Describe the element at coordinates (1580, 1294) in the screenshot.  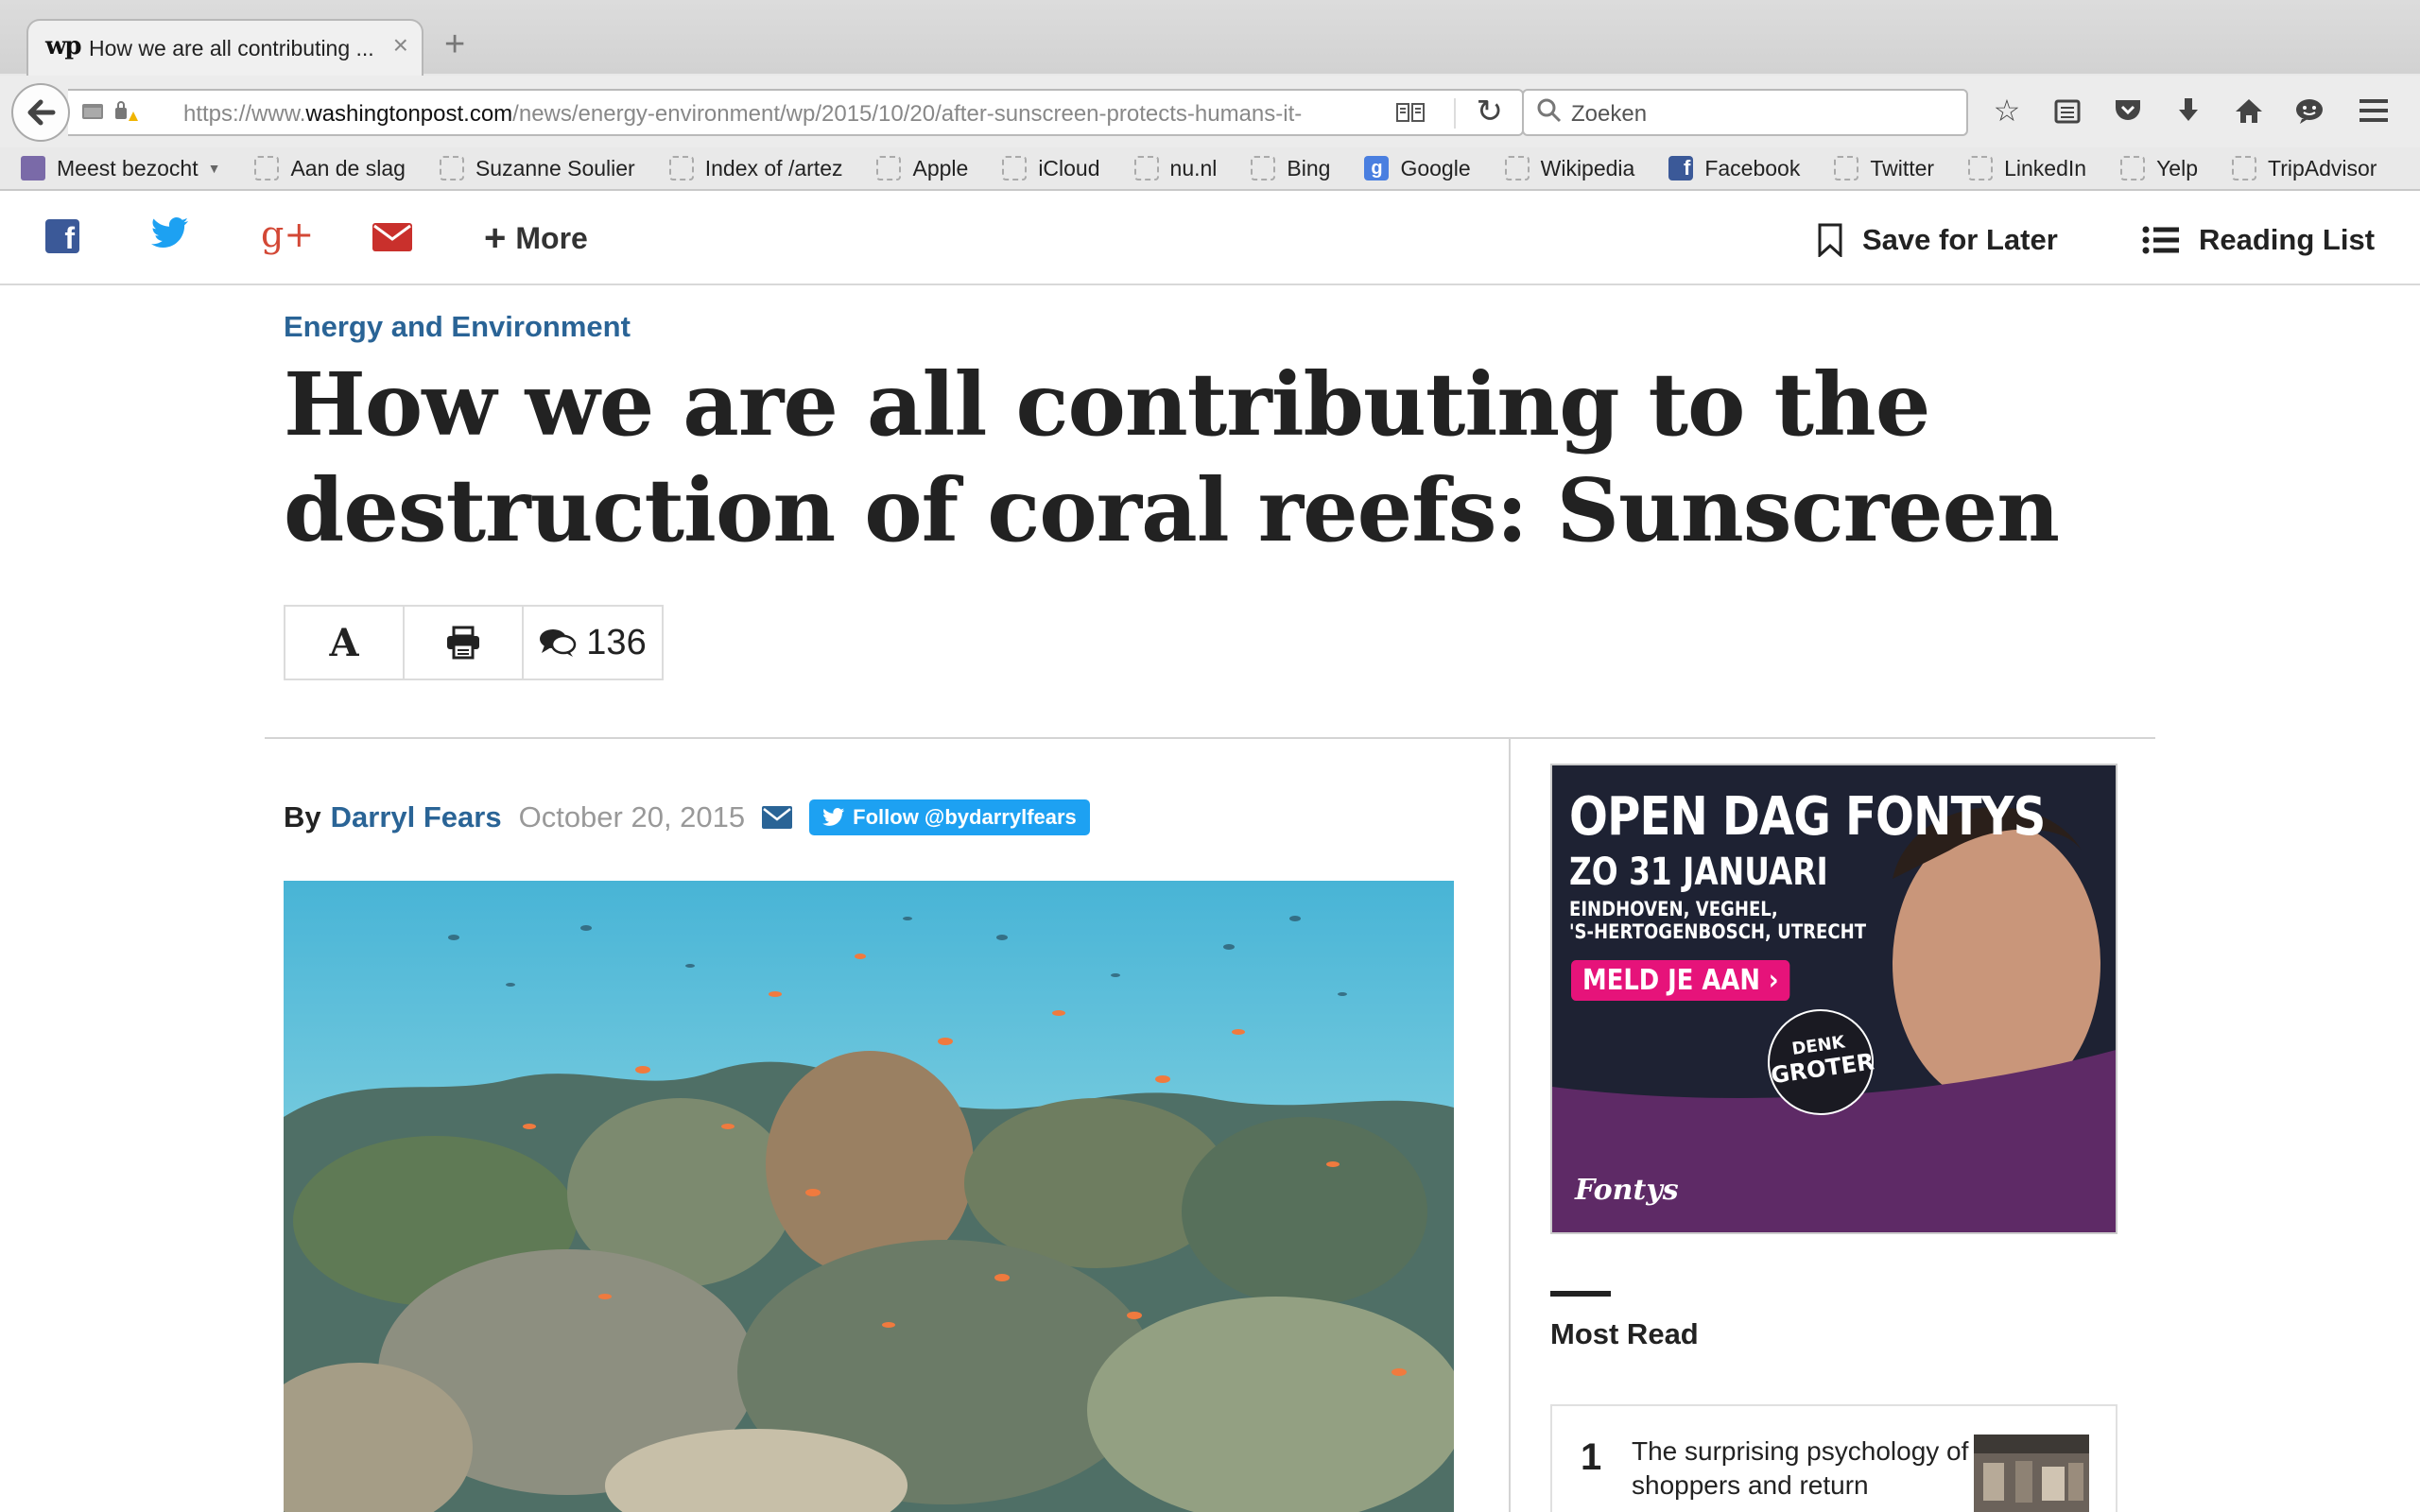
I see `most-read-rule` at that location.